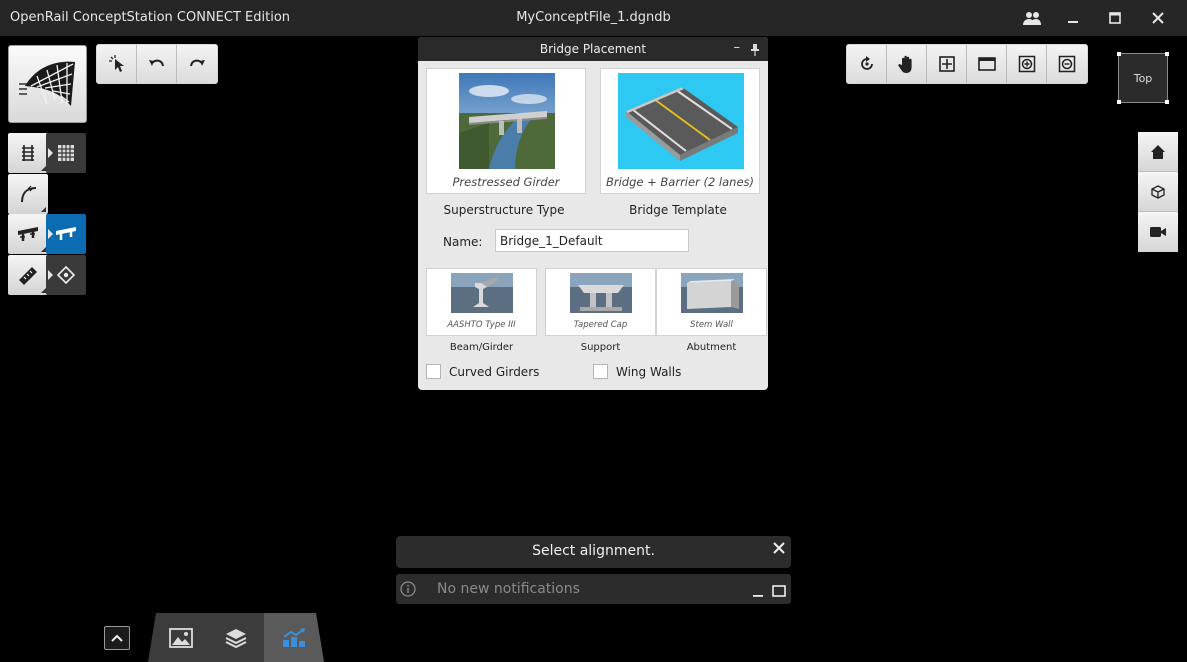 This screenshot has height=662, width=1187. Describe the element at coordinates (601, 293) in the screenshot. I see `tapered-cap-thumbnail` at that location.